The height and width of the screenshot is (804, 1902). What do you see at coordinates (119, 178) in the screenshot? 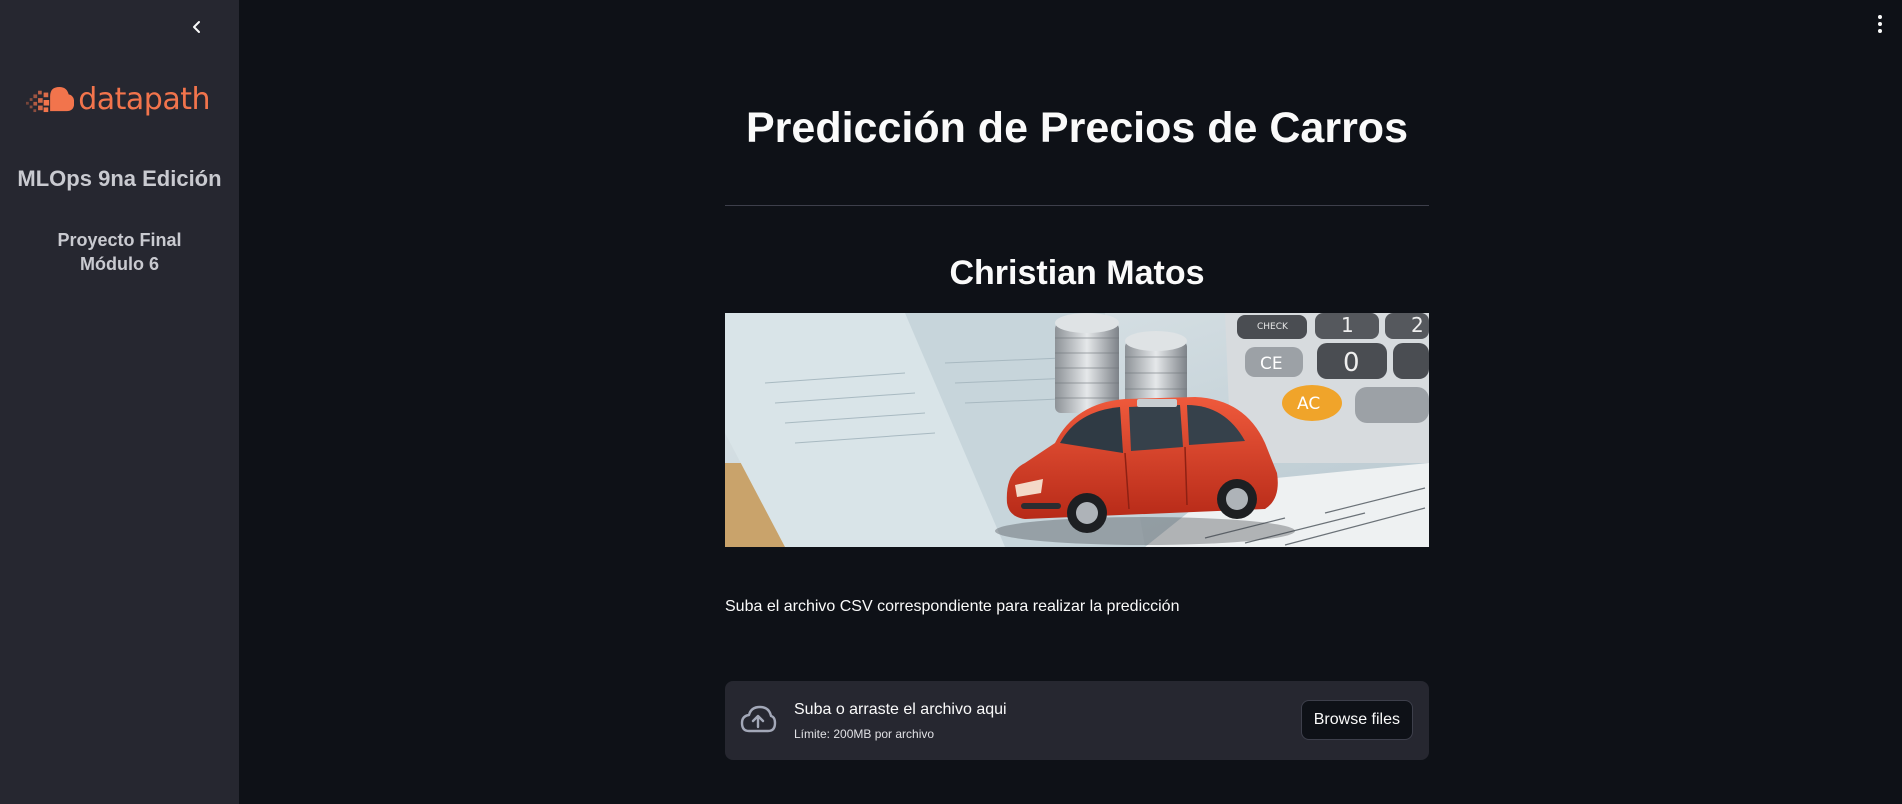
I see `sidebar-edition: MLOps 9na Edición` at bounding box center [119, 178].